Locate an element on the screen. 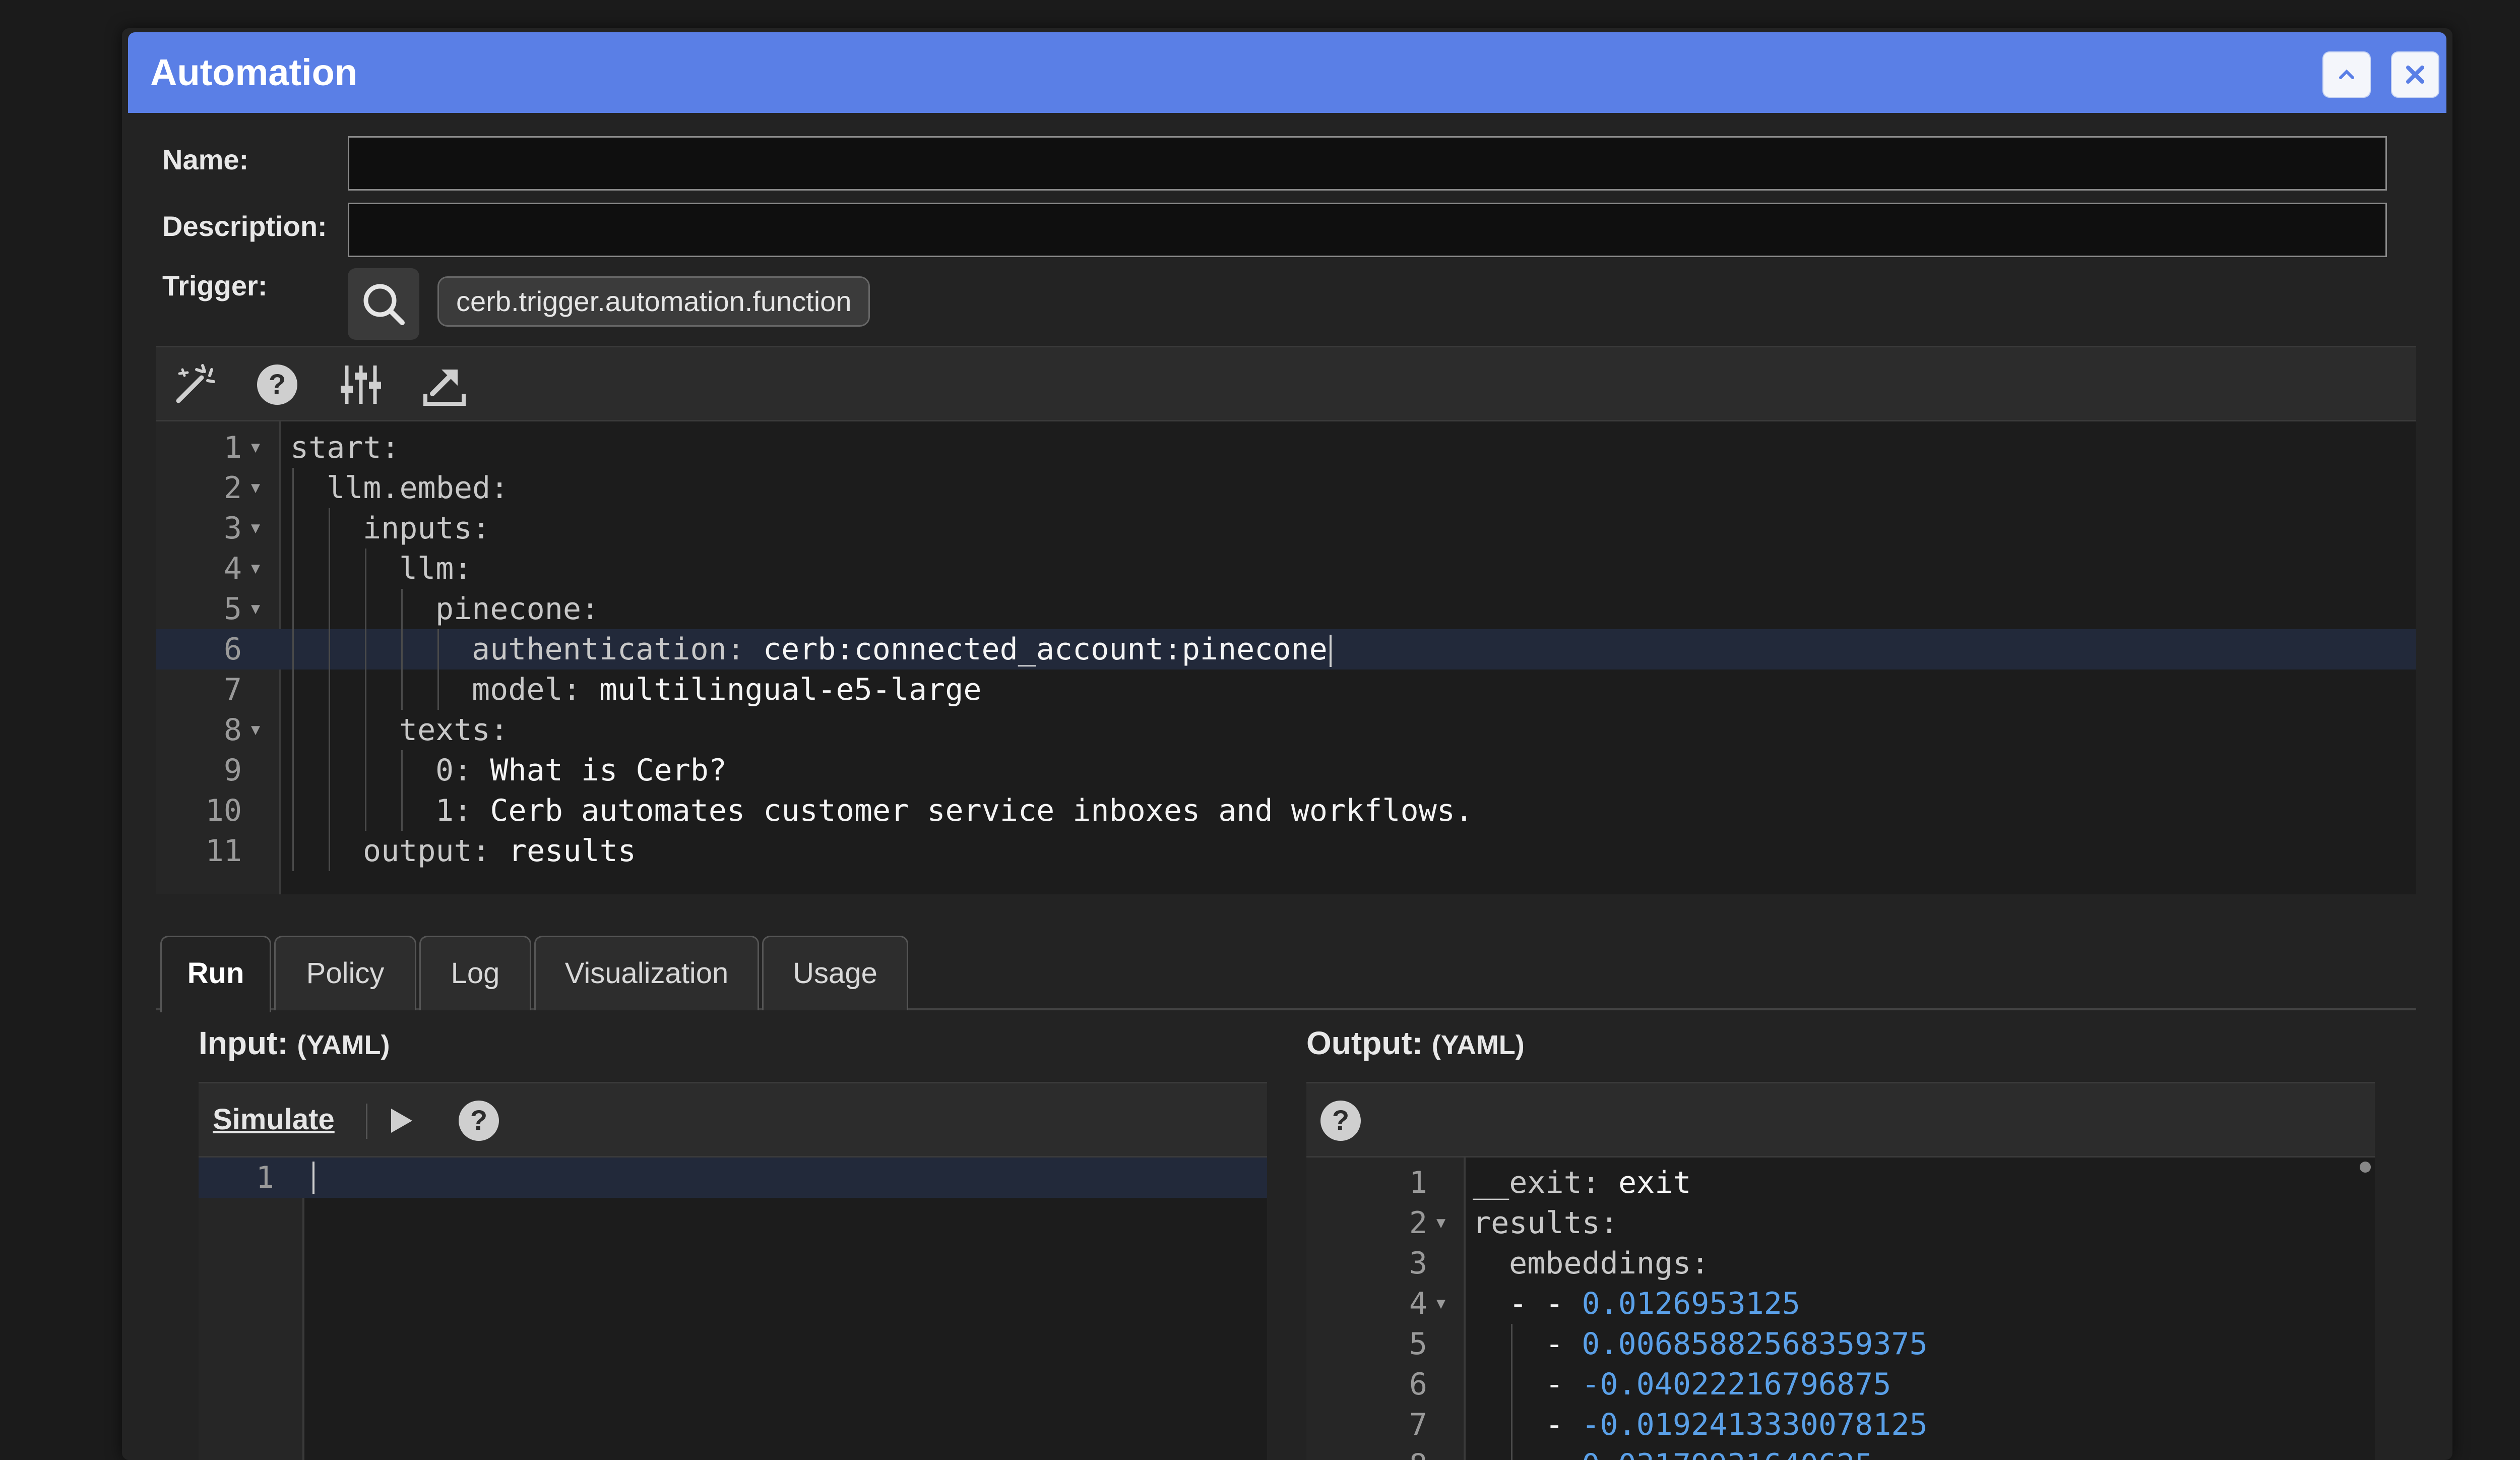  run-button is located at coordinates (399, 1121).